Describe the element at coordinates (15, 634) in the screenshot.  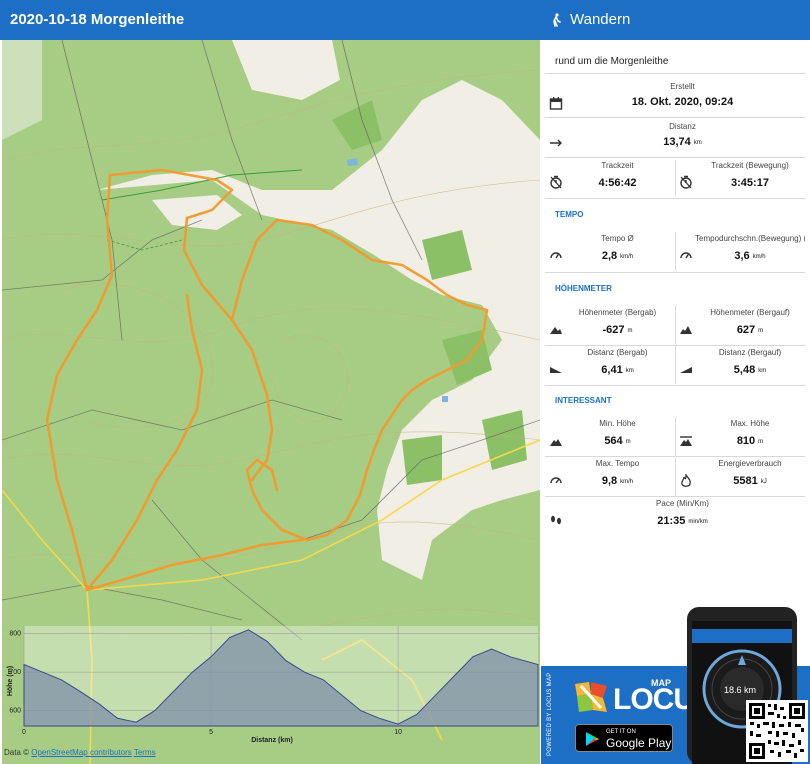
I see `y-tick-label: 800` at that location.